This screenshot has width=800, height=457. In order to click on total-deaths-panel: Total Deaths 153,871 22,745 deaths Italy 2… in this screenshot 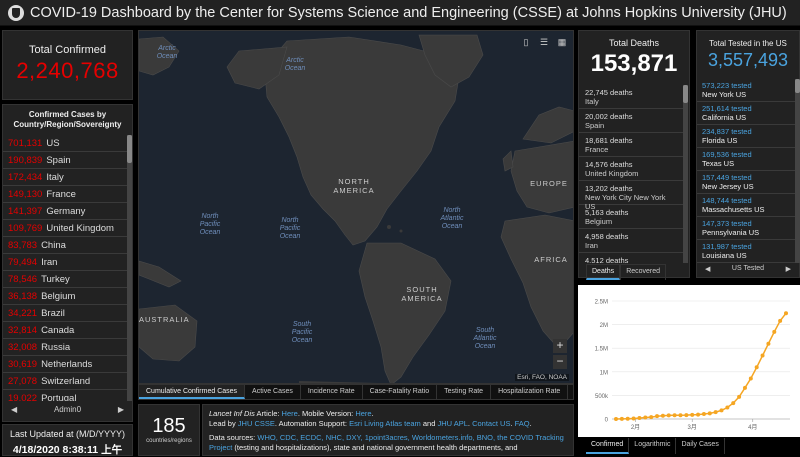, I will do `click(634, 154)`.